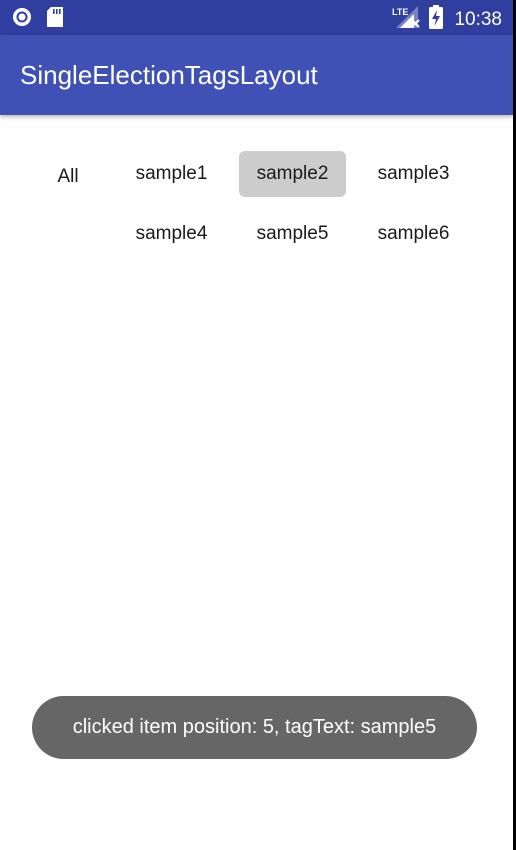  I want to click on sync-circle-icon, so click(22, 19).